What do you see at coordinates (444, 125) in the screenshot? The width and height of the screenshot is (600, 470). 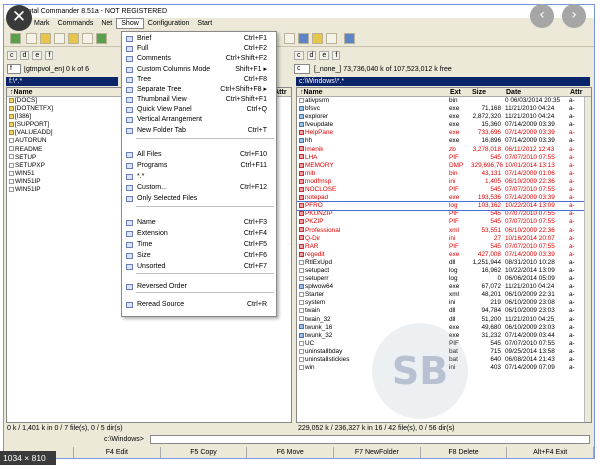 I see `right-file-row: fveupdate exe 15,360 07/14/2009 03:39 a-` at bounding box center [444, 125].